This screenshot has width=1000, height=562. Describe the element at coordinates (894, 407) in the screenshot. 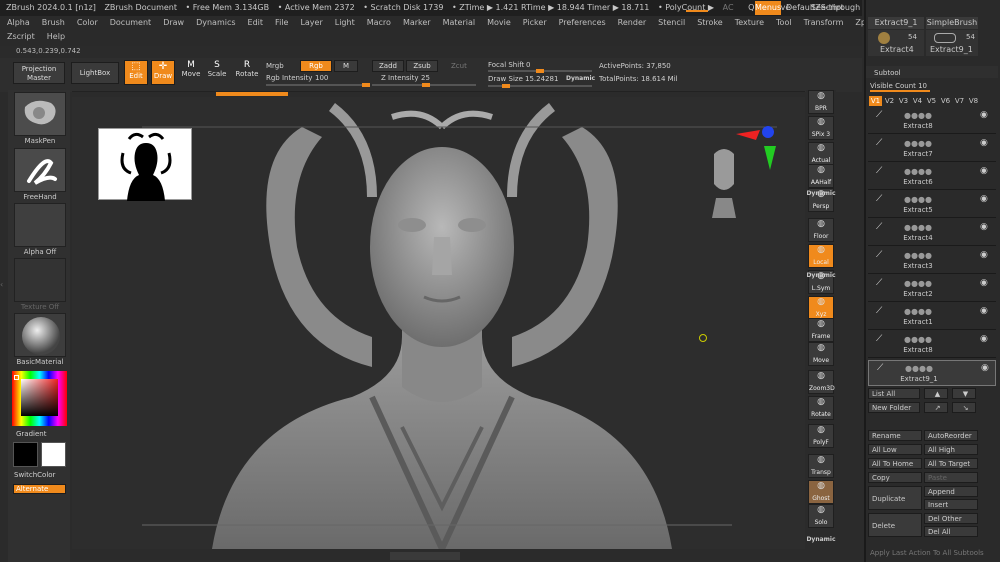

I see `new-folder-button: New Folder` at that location.